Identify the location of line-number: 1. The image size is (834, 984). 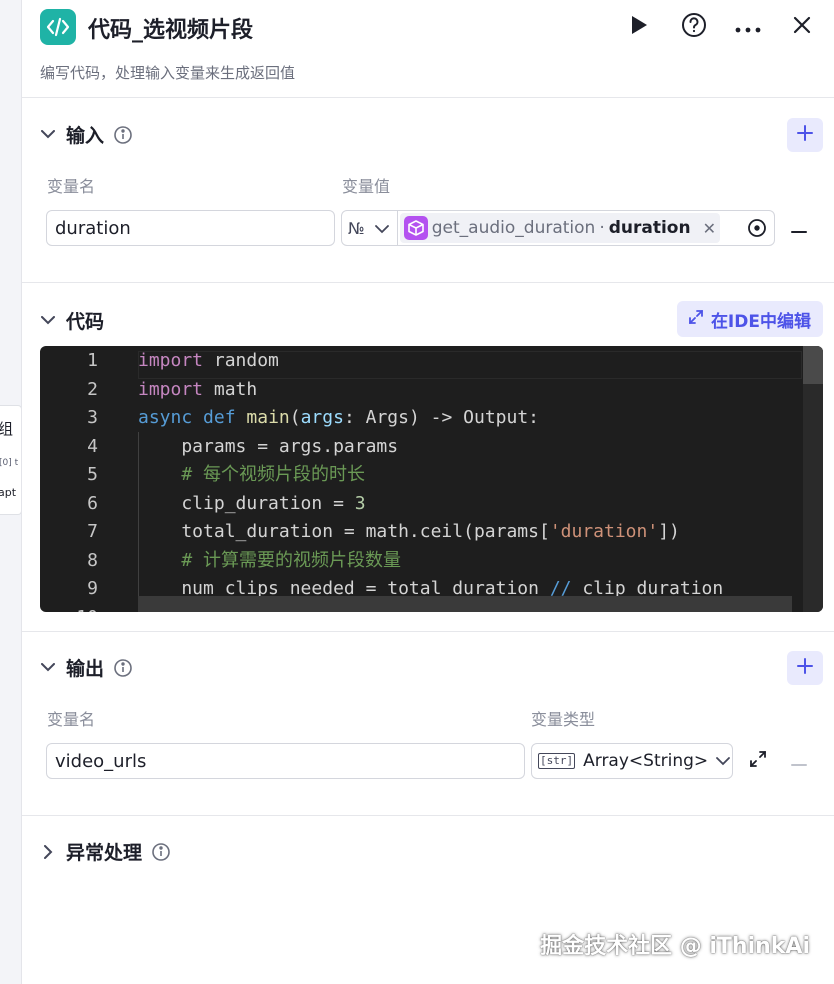
(92, 360).